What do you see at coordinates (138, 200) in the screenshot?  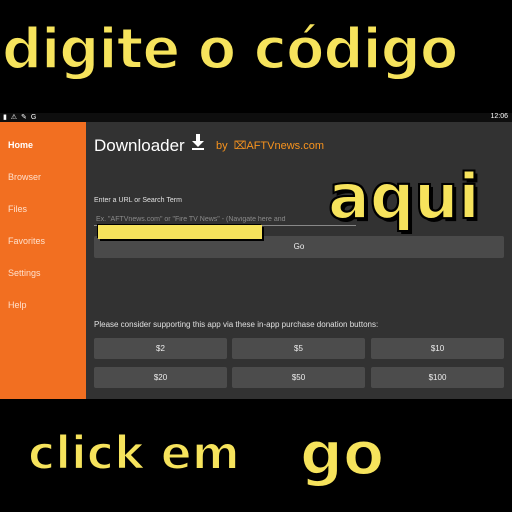 I see `url-label: Enter a URL or Search Term` at bounding box center [138, 200].